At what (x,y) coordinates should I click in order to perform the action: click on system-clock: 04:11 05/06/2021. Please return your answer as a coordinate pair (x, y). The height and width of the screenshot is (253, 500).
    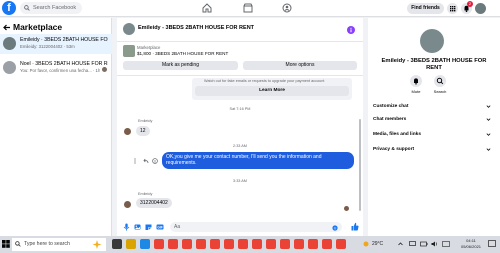
    Looking at the image, I should click on (471, 243).